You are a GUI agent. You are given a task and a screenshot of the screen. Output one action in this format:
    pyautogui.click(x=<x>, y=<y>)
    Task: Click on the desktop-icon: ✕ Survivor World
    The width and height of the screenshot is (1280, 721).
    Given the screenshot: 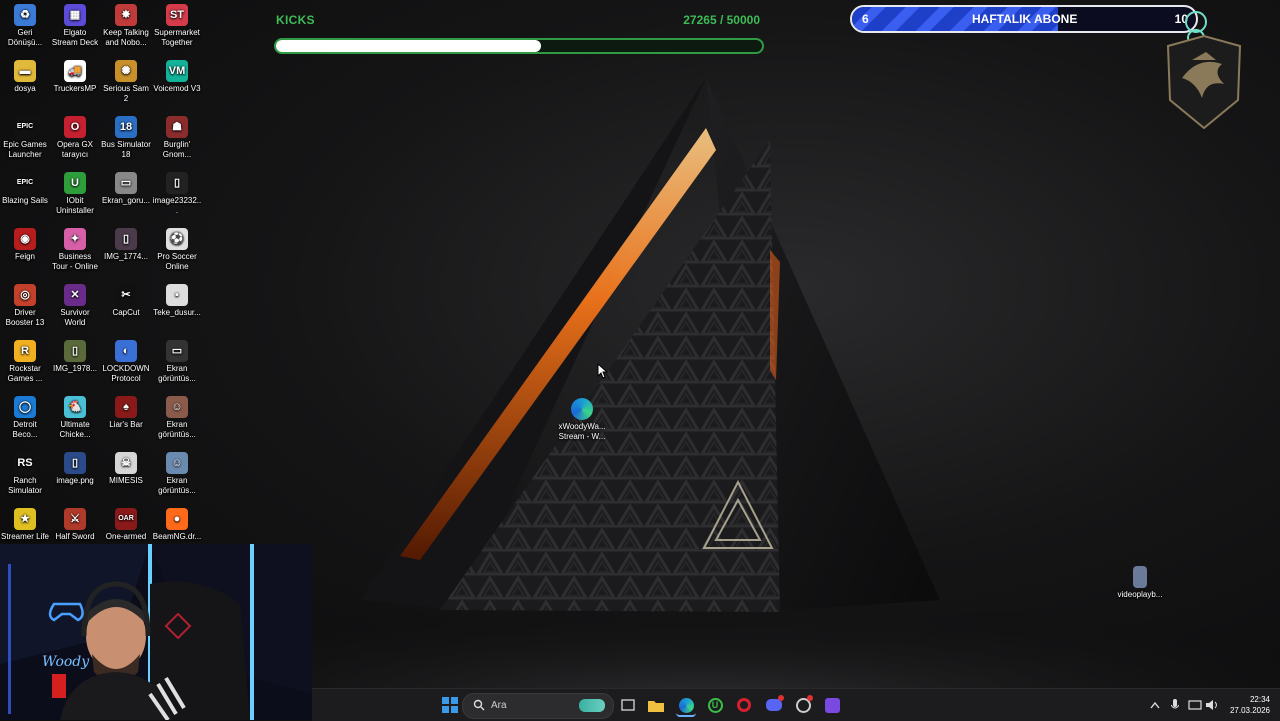 What is the action you would take?
    pyautogui.click(x=75, y=306)
    